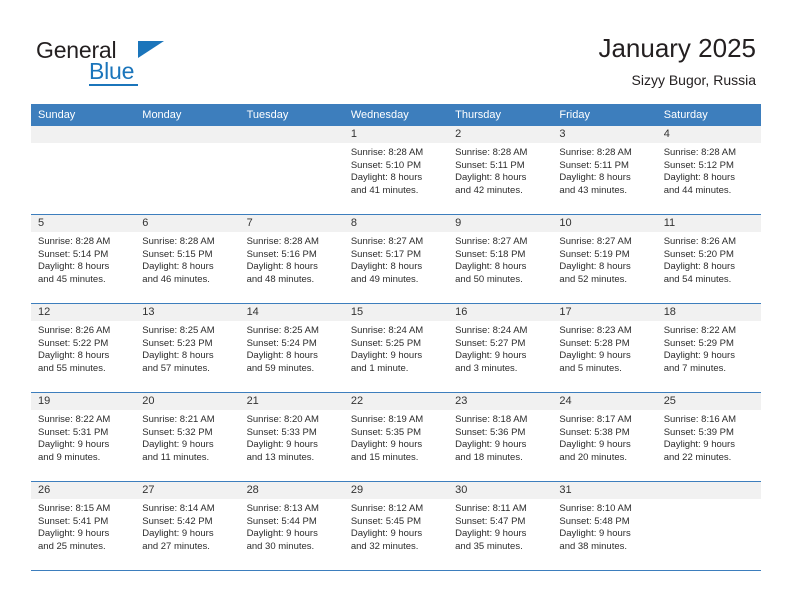 The width and height of the screenshot is (792, 612). I want to click on sunset-text: Sunset: 5:18 PM, so click(490, 254).